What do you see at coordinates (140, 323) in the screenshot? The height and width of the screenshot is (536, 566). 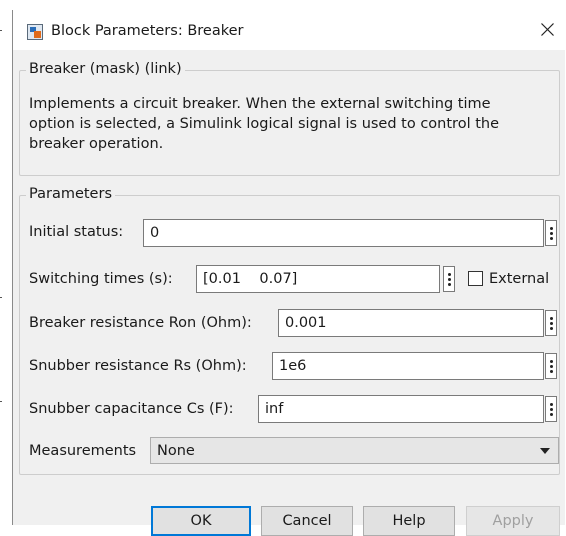 I see `ron-label: Breaker resistance Ron (Ohm):` at bounding box center [140, 323].